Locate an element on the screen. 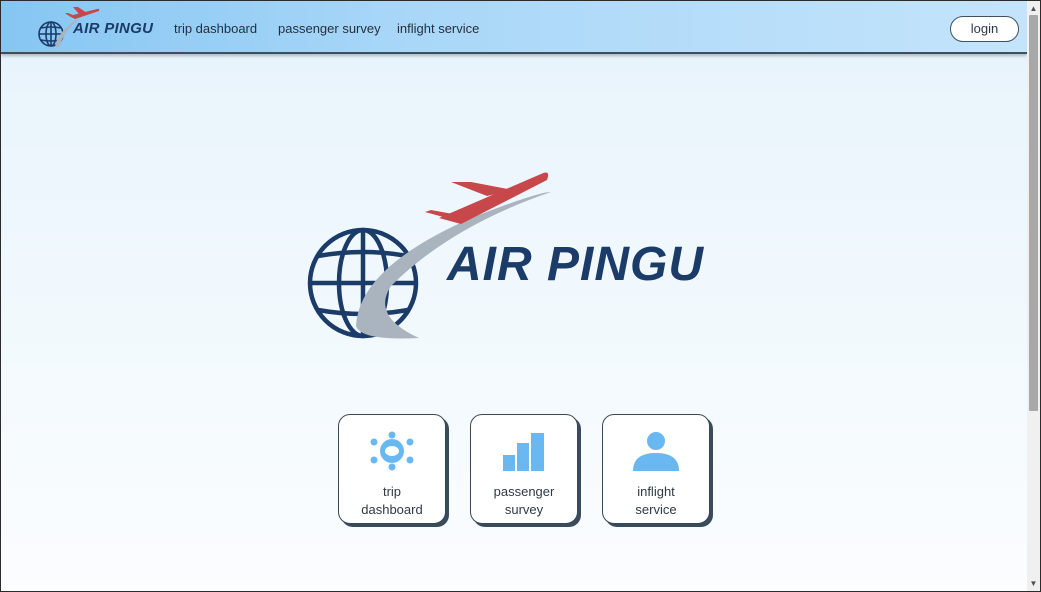 This screenshot has width=1041, height=592. scroll-down-arrow-icon: ▼ is located at coordinates (1033, 583).